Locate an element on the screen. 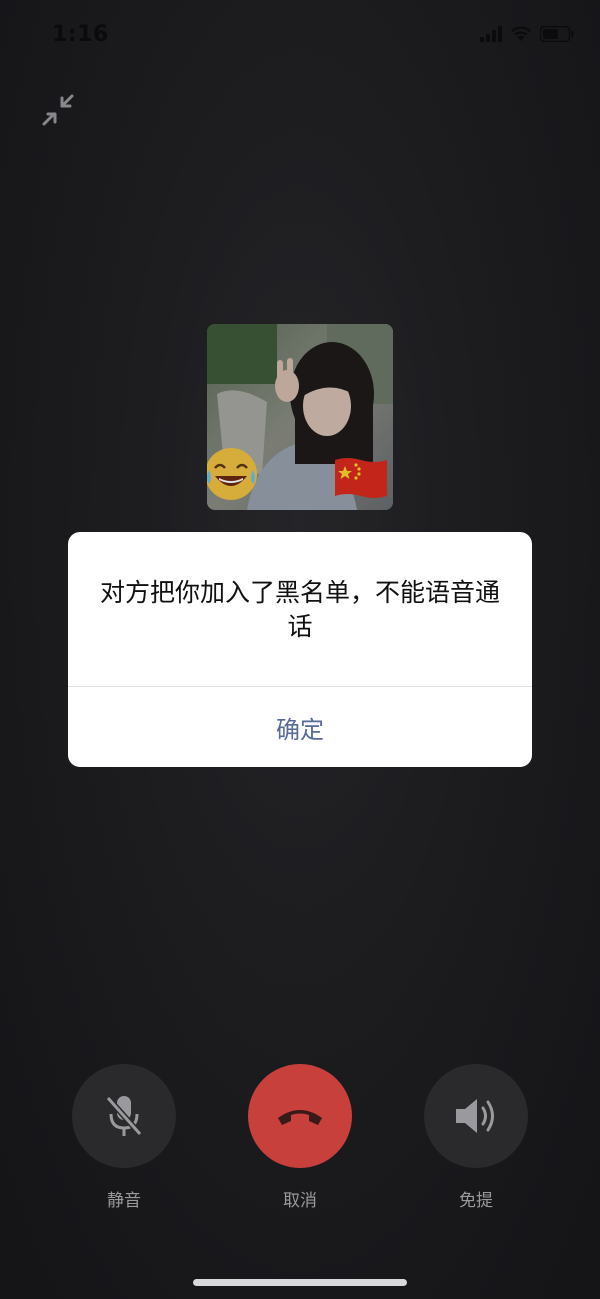 The image size is (600, 1299). microphone-slash-icon is located at coordinates (124, 1116).